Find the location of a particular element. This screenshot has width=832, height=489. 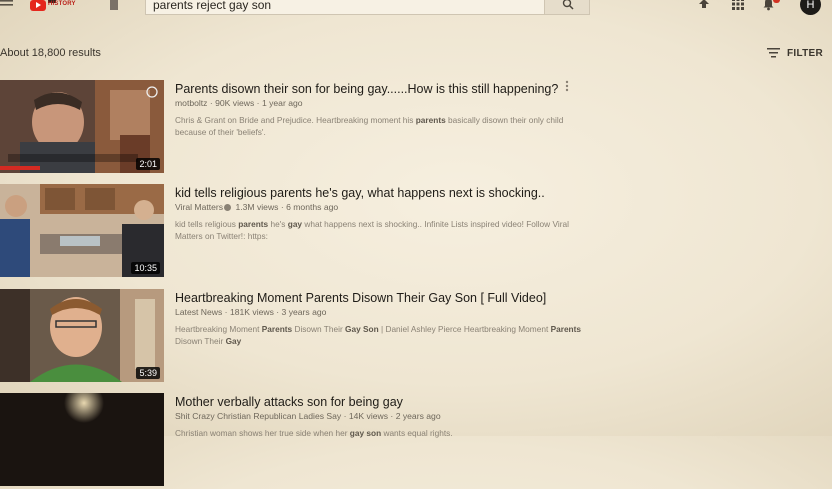

upload-age: 3 years ago is located at coordinates (304, 312).